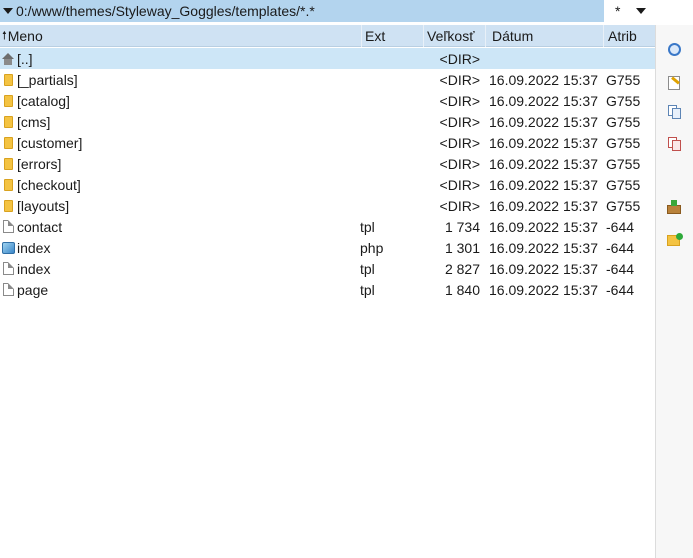 The width and height of the screenshot is (693, 558). I want to click on move-button, so click(674, 144).